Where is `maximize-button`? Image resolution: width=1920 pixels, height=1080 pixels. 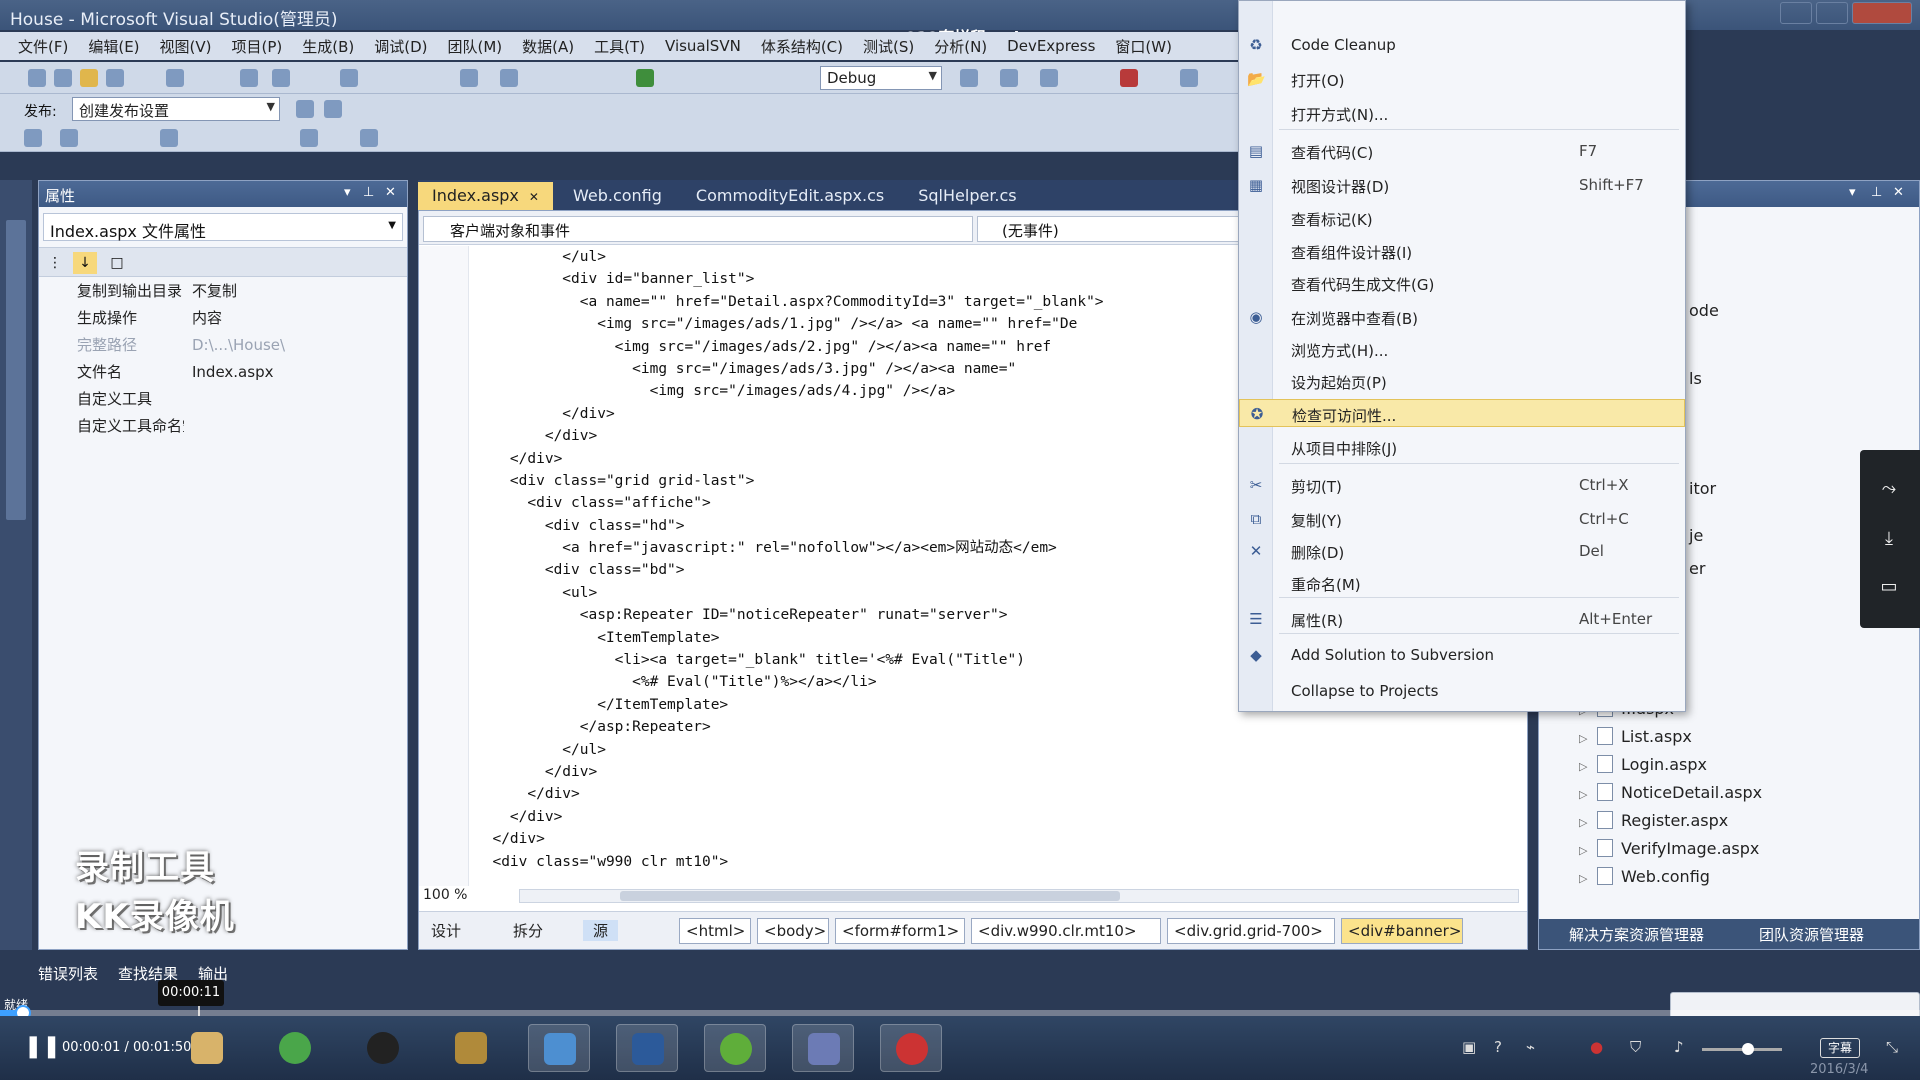
maximize-button is located at coordinates (1832, 13).